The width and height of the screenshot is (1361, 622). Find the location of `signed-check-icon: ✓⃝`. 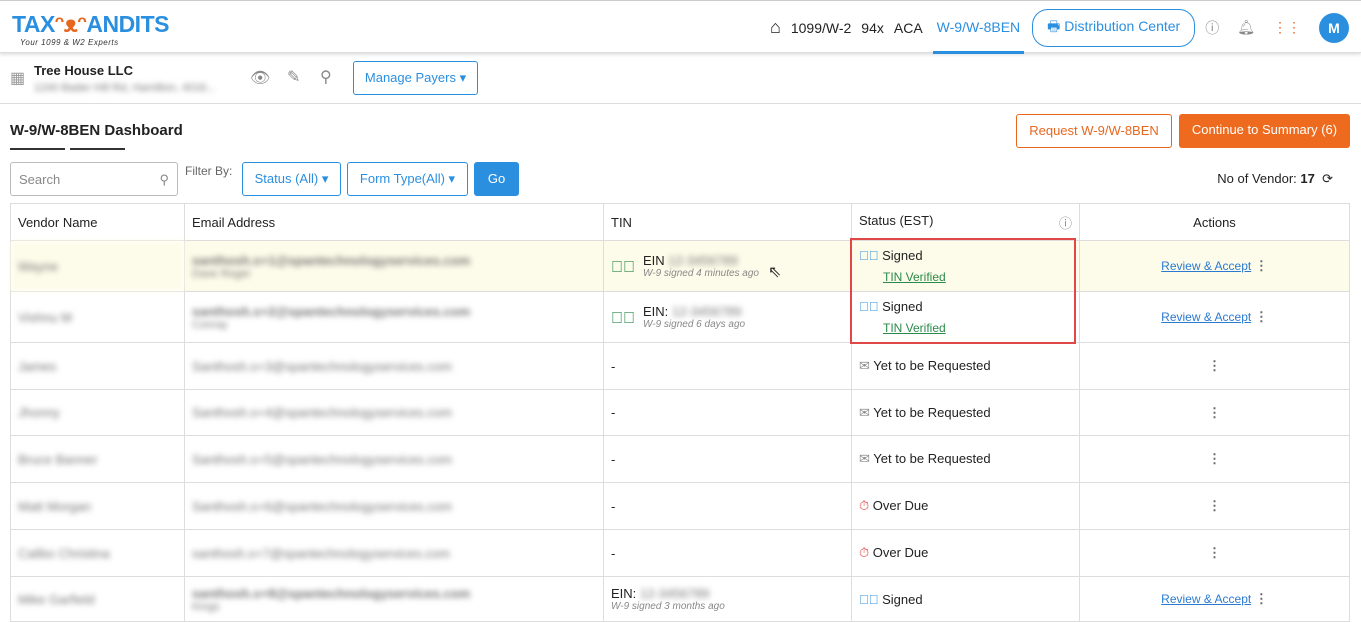

signed-check-icon: ✓⃝ is located at coordinates (869, 599).